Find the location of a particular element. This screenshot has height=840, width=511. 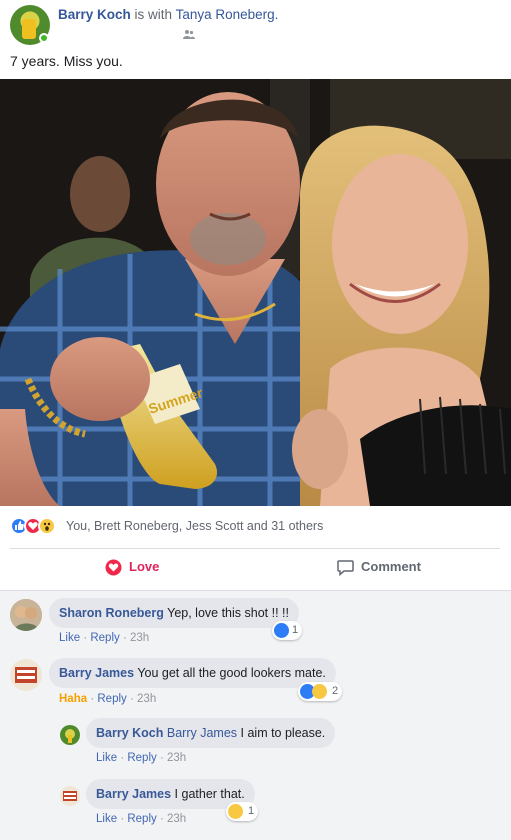

comment-icon is located at coordinates (345, 568).